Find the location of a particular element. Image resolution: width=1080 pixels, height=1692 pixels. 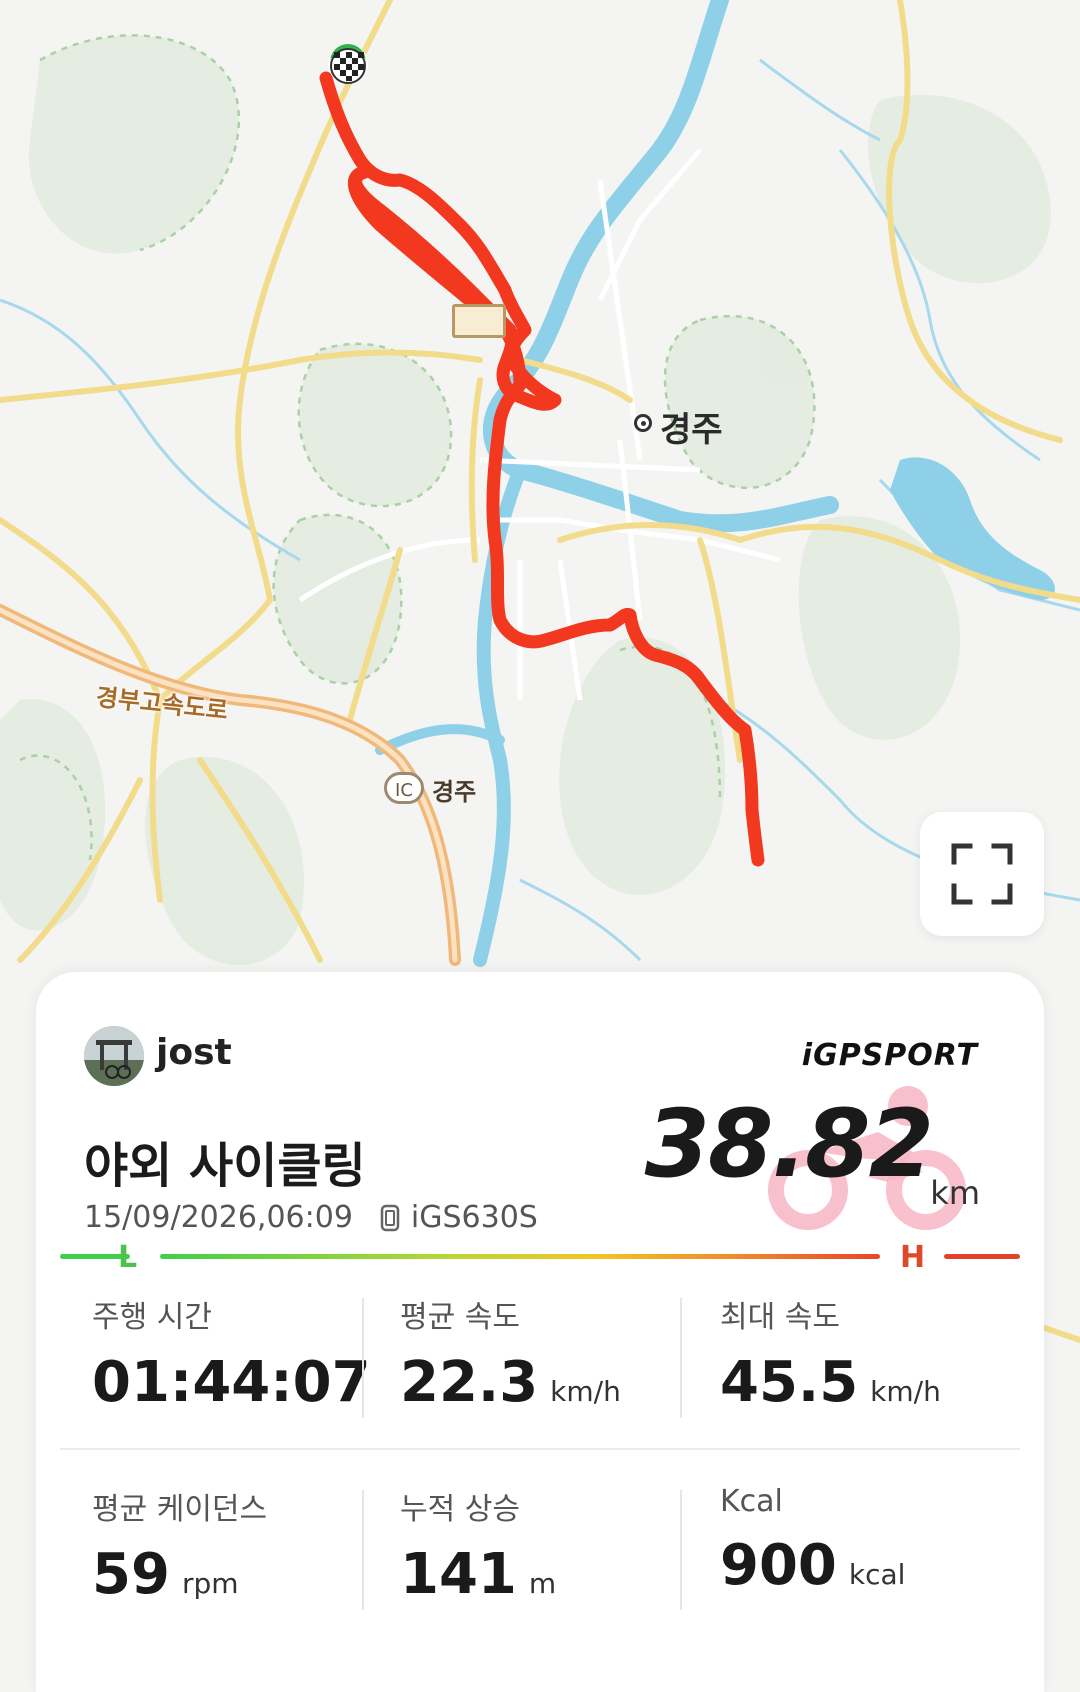

route-shield-icon is located at coordinates (479, 321).